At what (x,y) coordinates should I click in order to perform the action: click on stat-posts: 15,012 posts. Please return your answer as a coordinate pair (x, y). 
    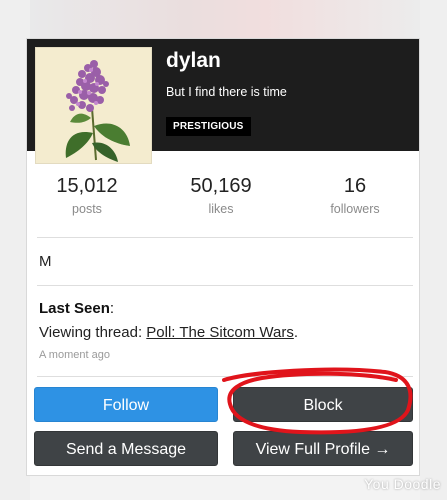
    Looking at the image, I should click on (87, 195).